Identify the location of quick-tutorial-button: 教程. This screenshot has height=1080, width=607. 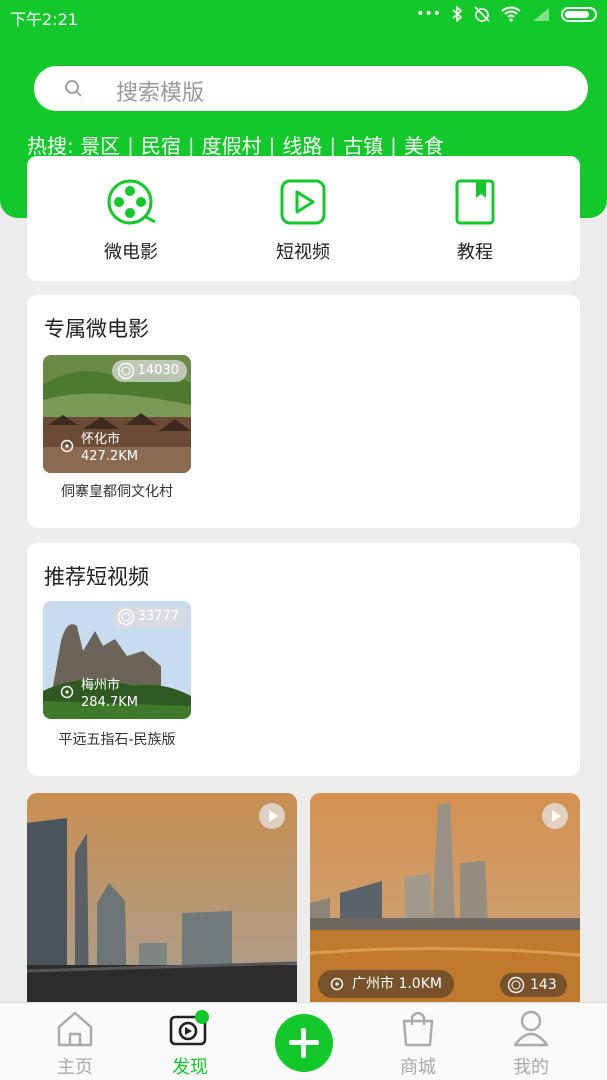
(475, 221).